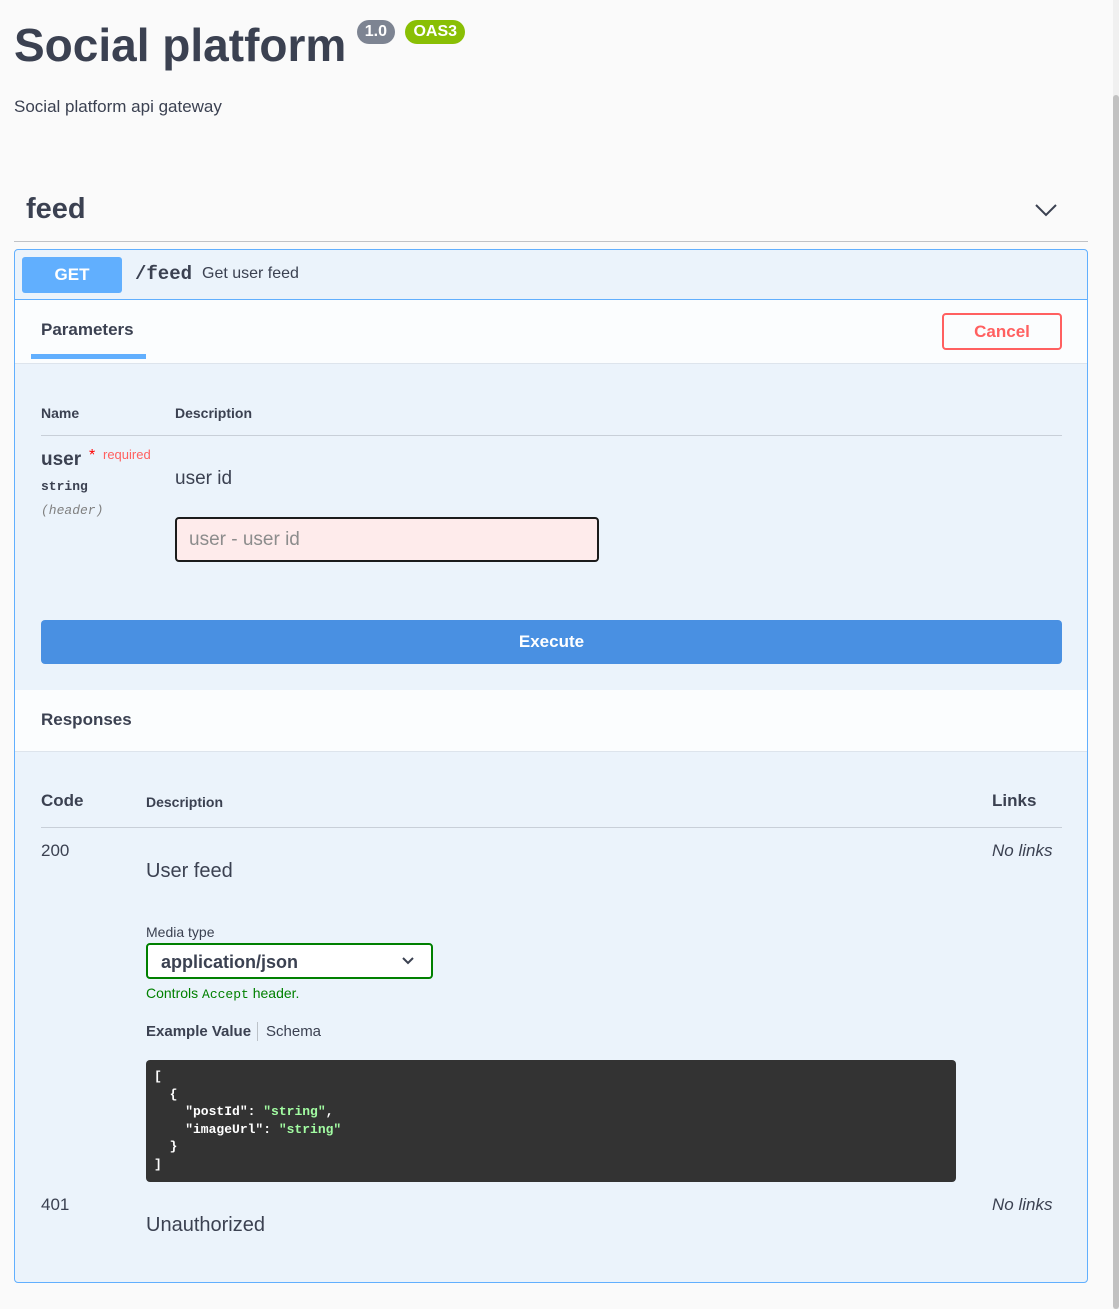 The height and width of the screenshot is (1309, 1119). What do you see at coordinates (118, 106) in the screenshot?
I see `api-description: Social platform api gateway` at bounding box center [118, 106].